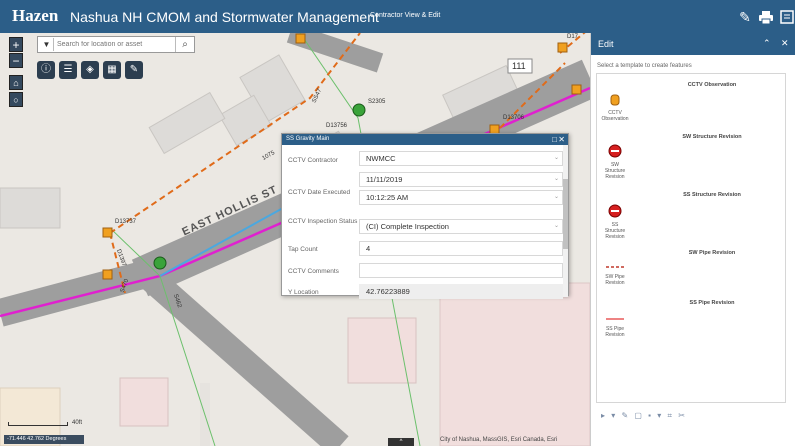  I want to click on list-icon: ☰, so click(68, 70).